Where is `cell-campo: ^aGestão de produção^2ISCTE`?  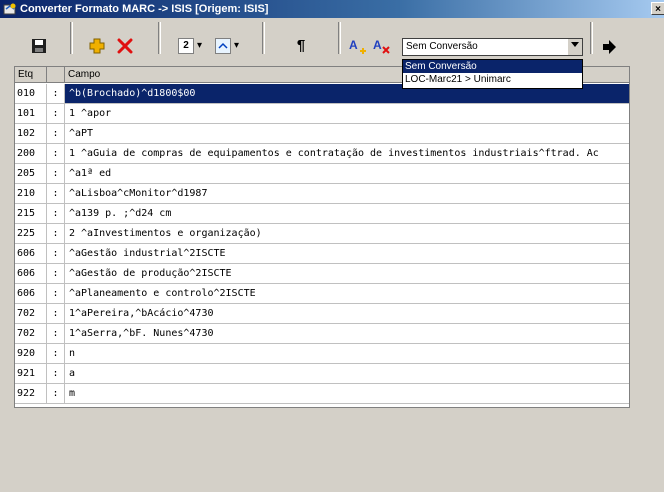
cell-campo: ^aGestão de produção^2ISCTE is located at coordinates (347, 274).